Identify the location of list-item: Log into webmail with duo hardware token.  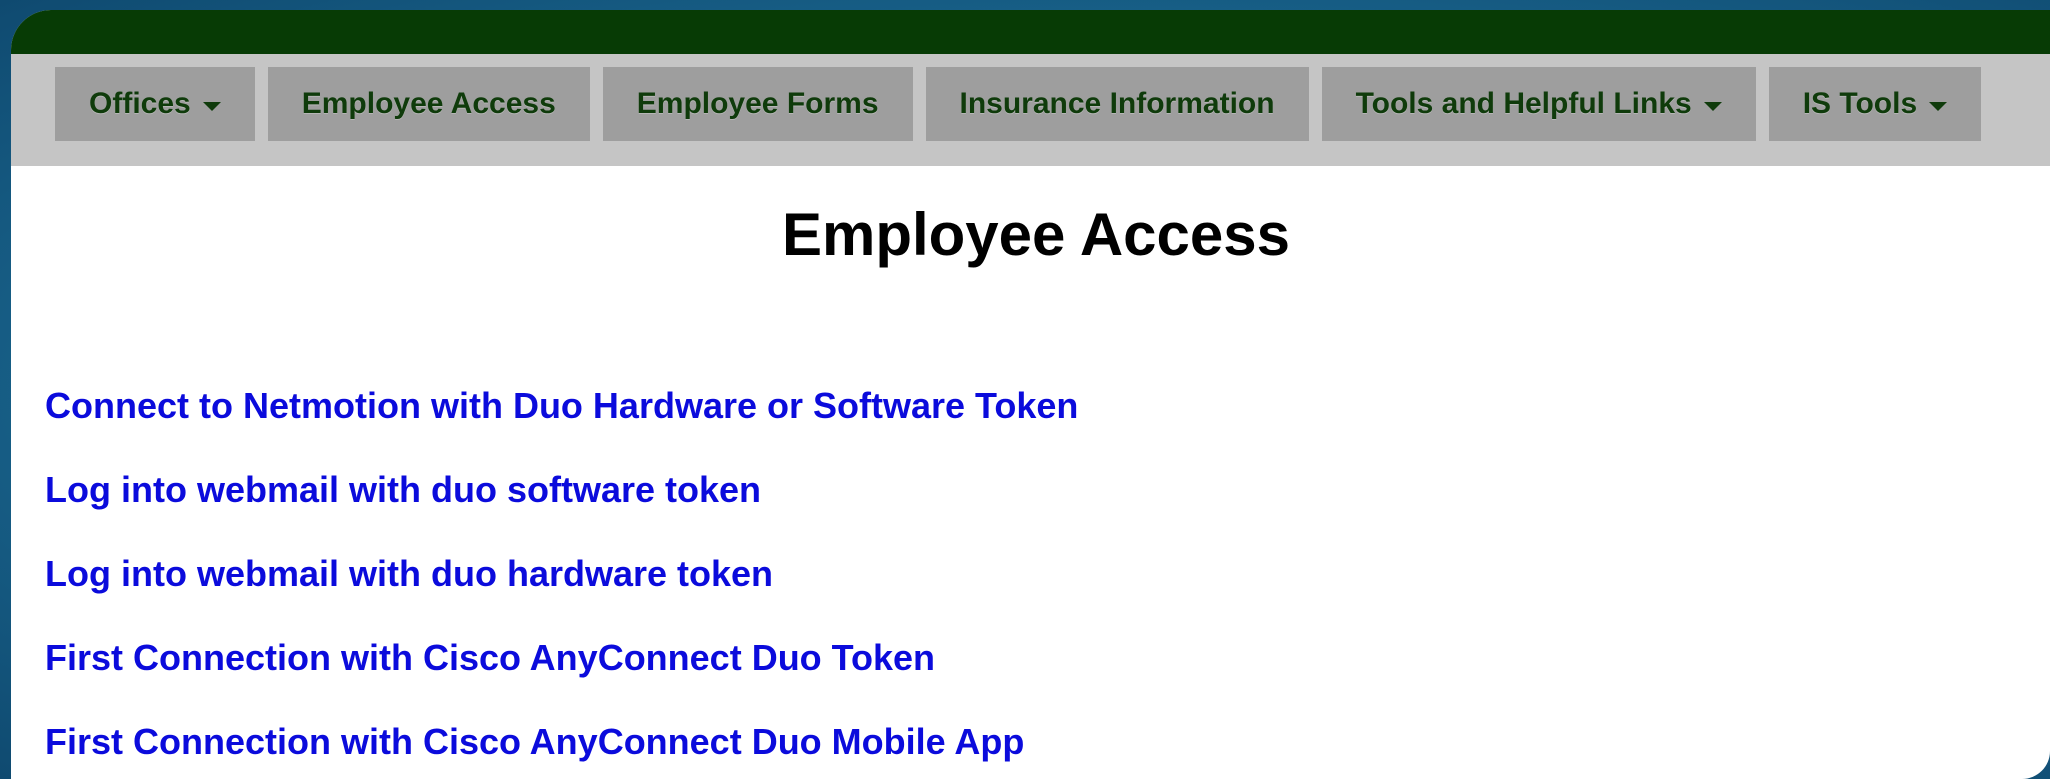
(561, 595).